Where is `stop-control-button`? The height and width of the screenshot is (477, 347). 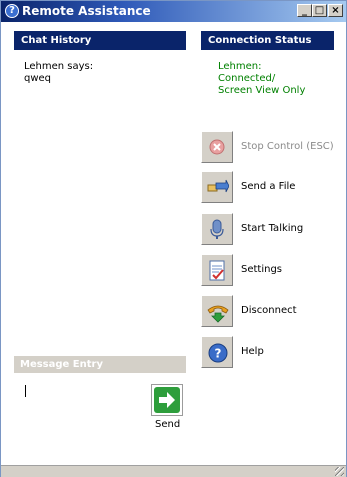 stop-control-button is located at coordinates (217, 147).